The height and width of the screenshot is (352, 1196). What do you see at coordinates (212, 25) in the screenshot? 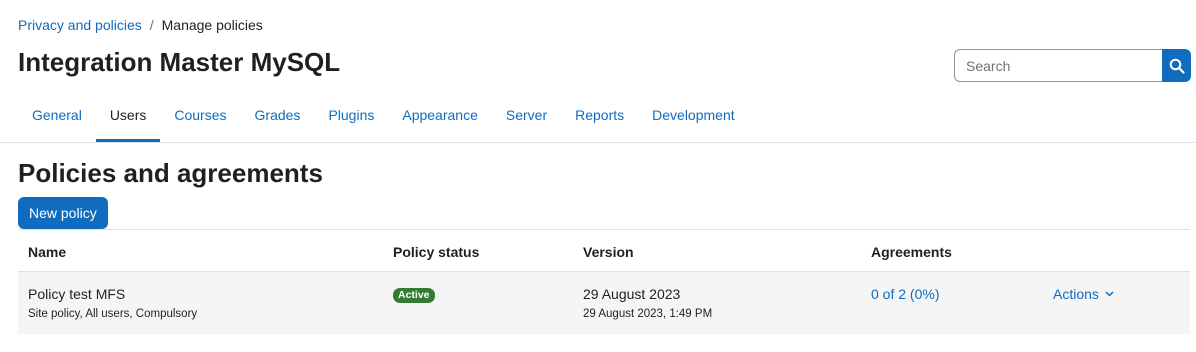
I see `breadcrumb-current: Manage policies` at bounding box center [212, 25].